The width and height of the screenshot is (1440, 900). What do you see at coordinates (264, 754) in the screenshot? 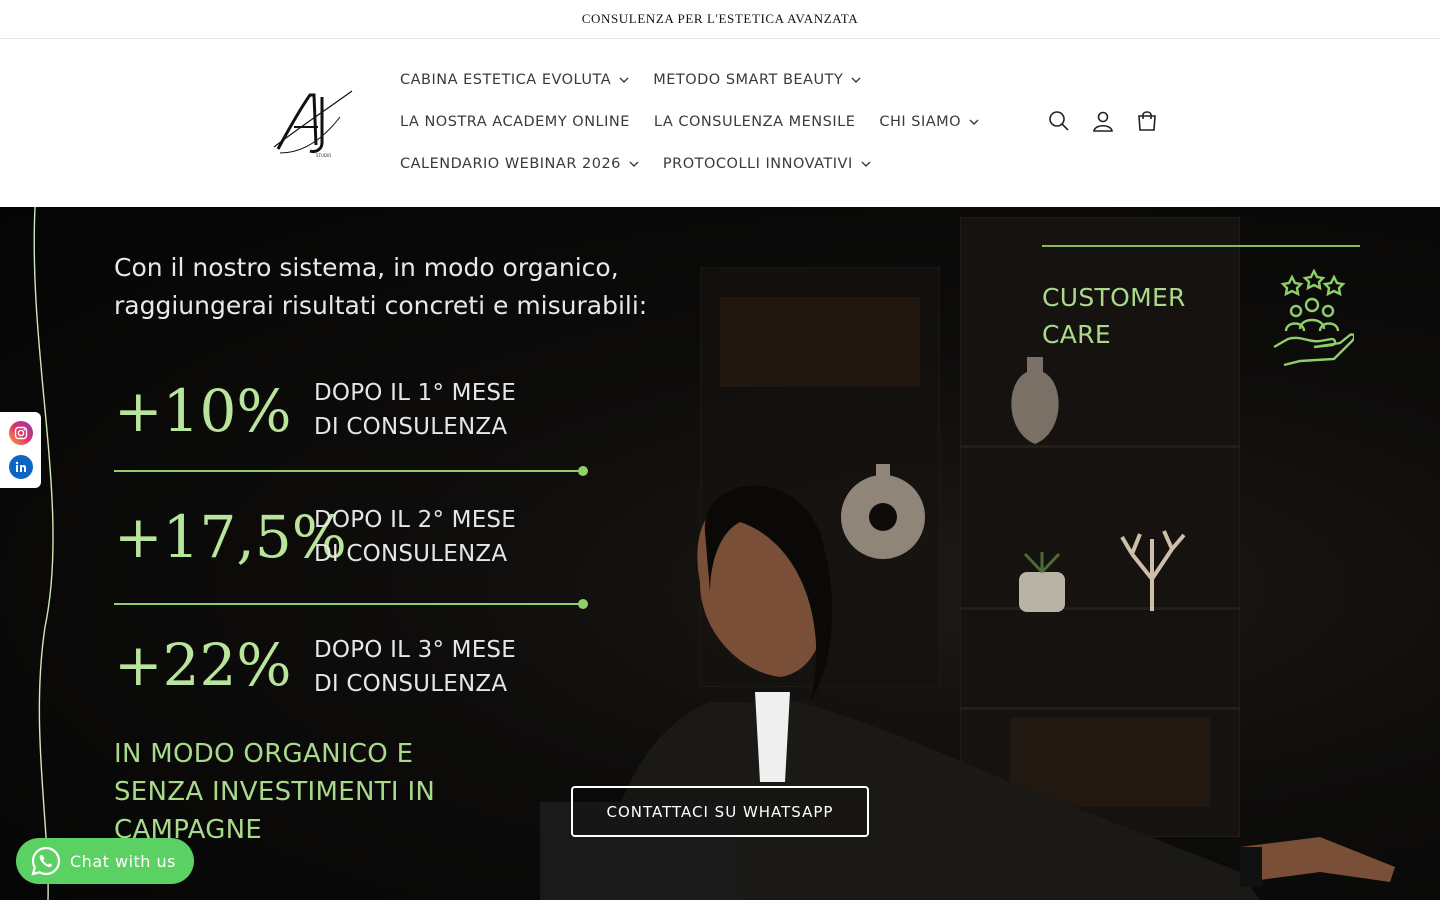
I see `organic-line: IN MODO ORGANICO E` at bounding box center [264, 754].